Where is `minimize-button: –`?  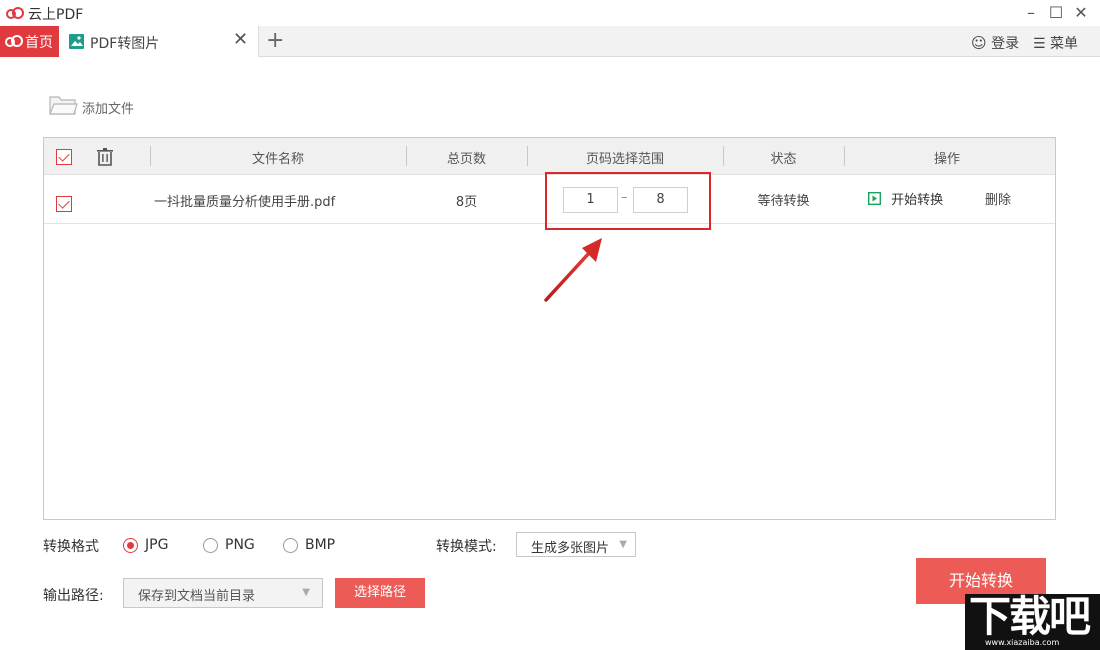
minimize-button: – is located at coordinates (1031, 13).